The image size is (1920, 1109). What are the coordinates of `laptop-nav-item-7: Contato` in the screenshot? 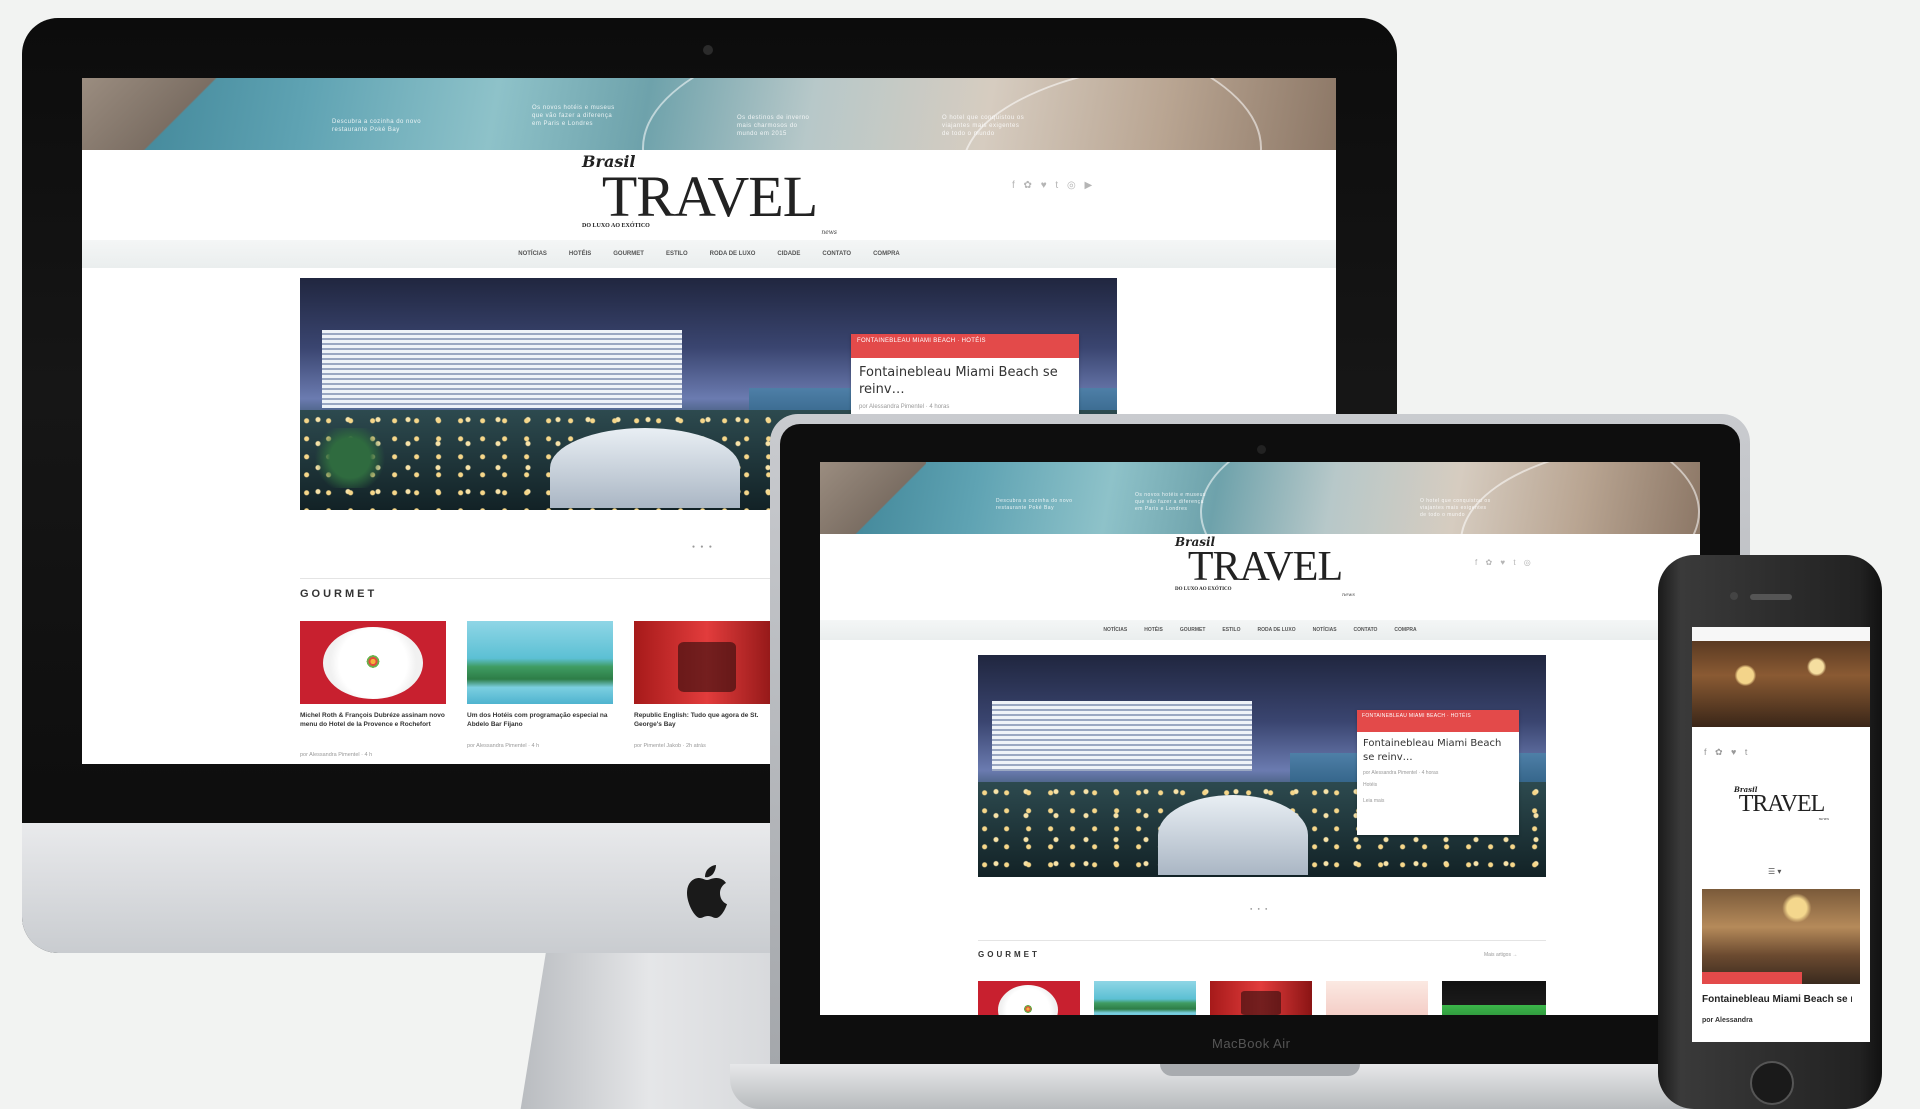 It's located at (1366, 630).